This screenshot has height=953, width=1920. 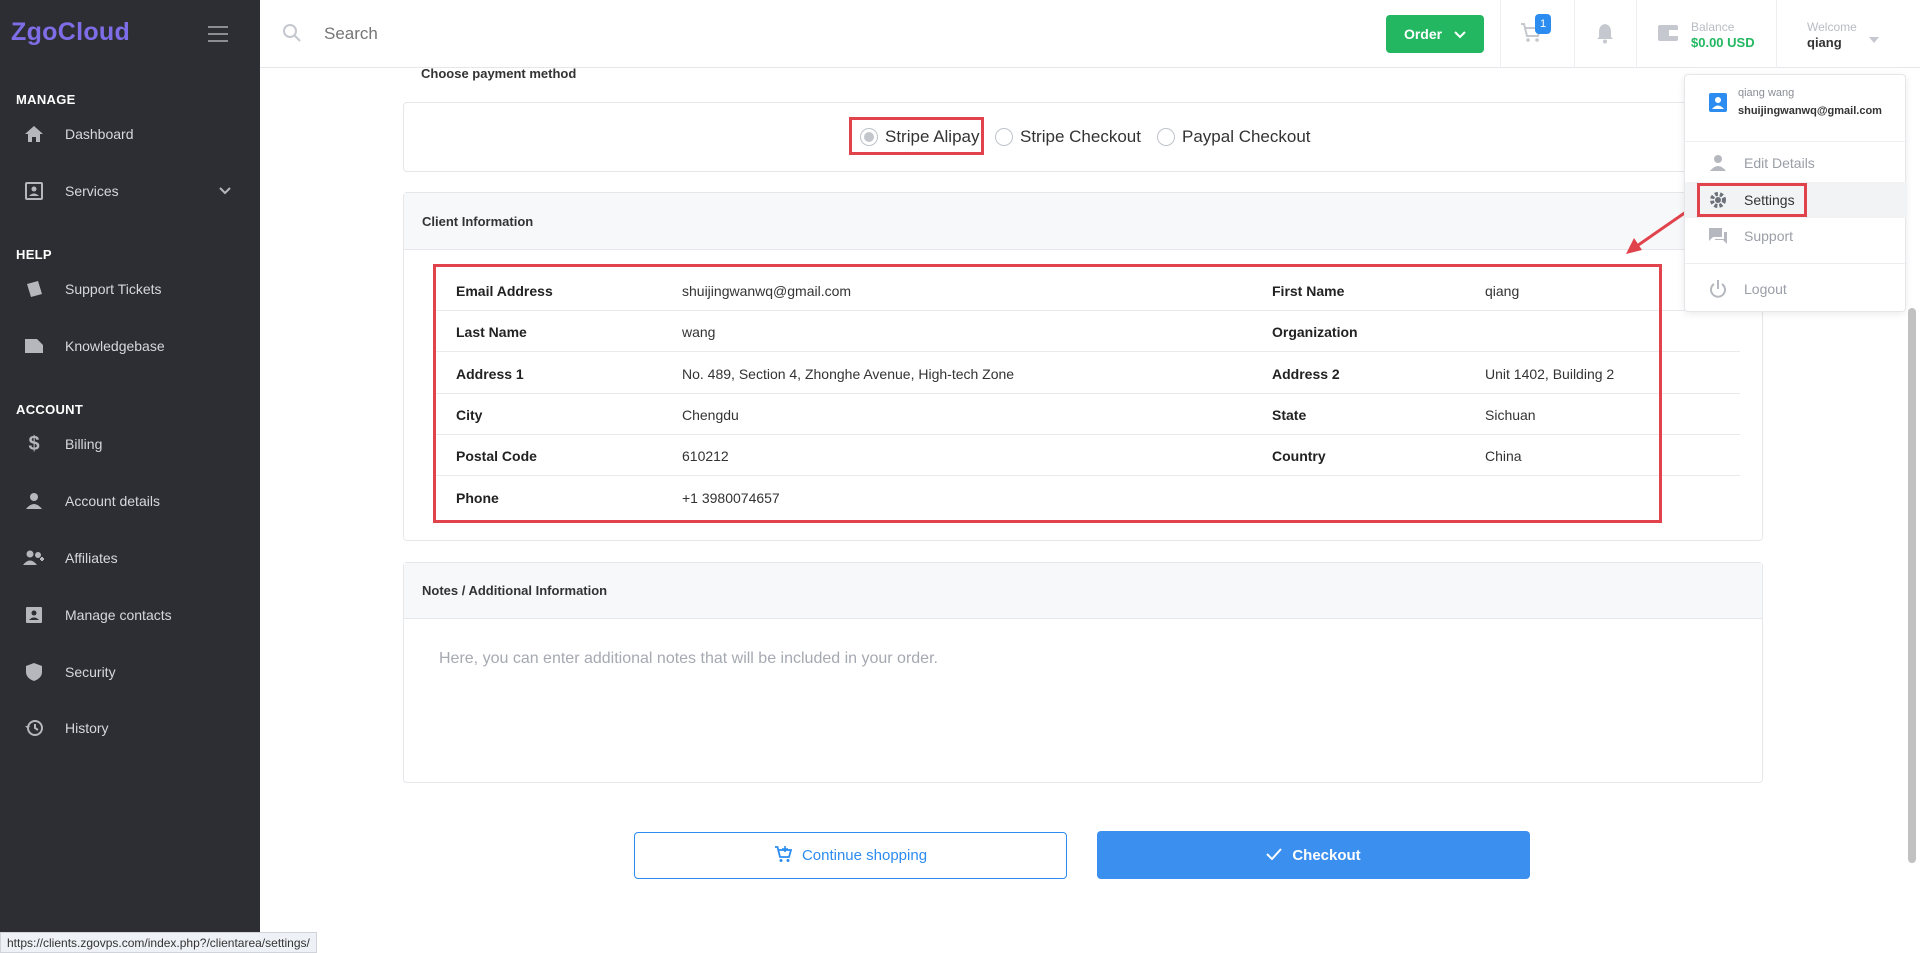 What do you see at coordinates (130, 444) in the screenshot?
I see `sidebar-item-billing: $ Billing` at bounding box center [130, 444].